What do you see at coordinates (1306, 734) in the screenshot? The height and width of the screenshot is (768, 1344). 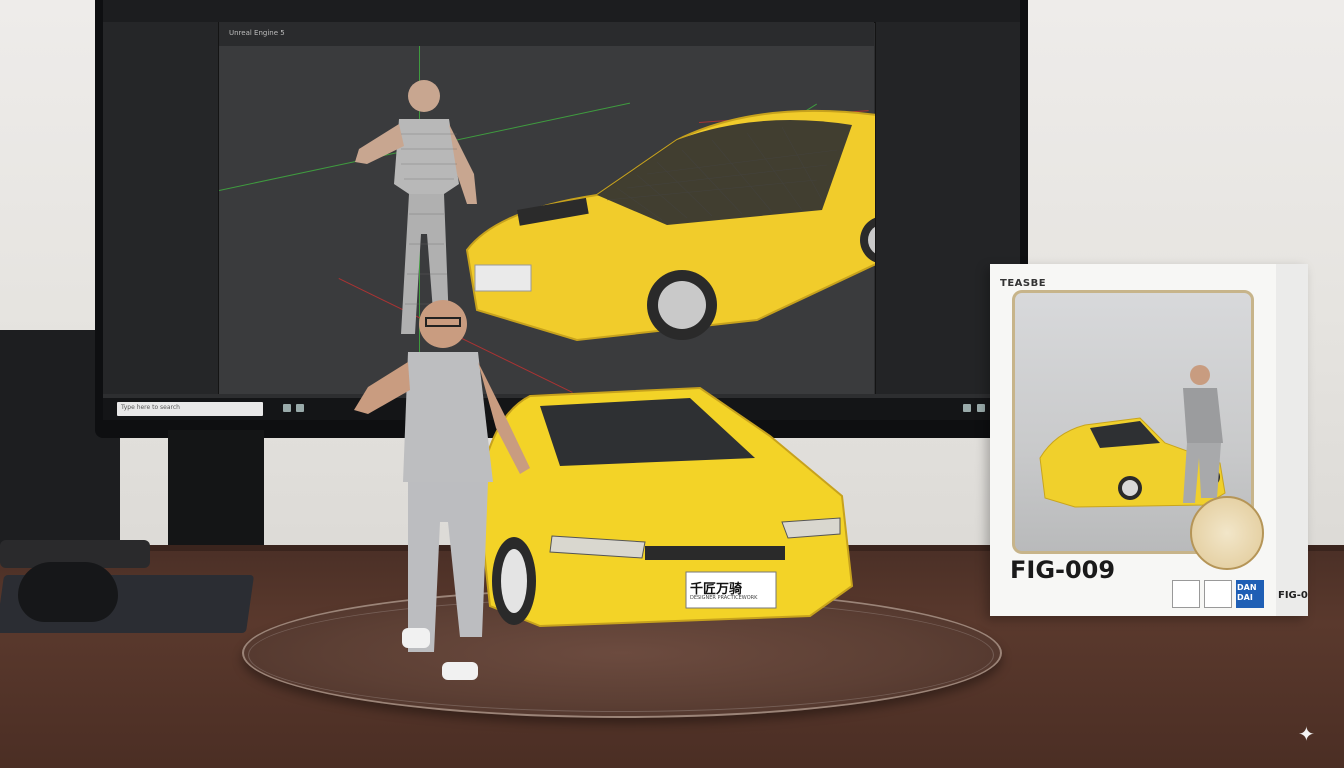 I see `sparkle-icon: ✦` at bounding box center [1306, 734].